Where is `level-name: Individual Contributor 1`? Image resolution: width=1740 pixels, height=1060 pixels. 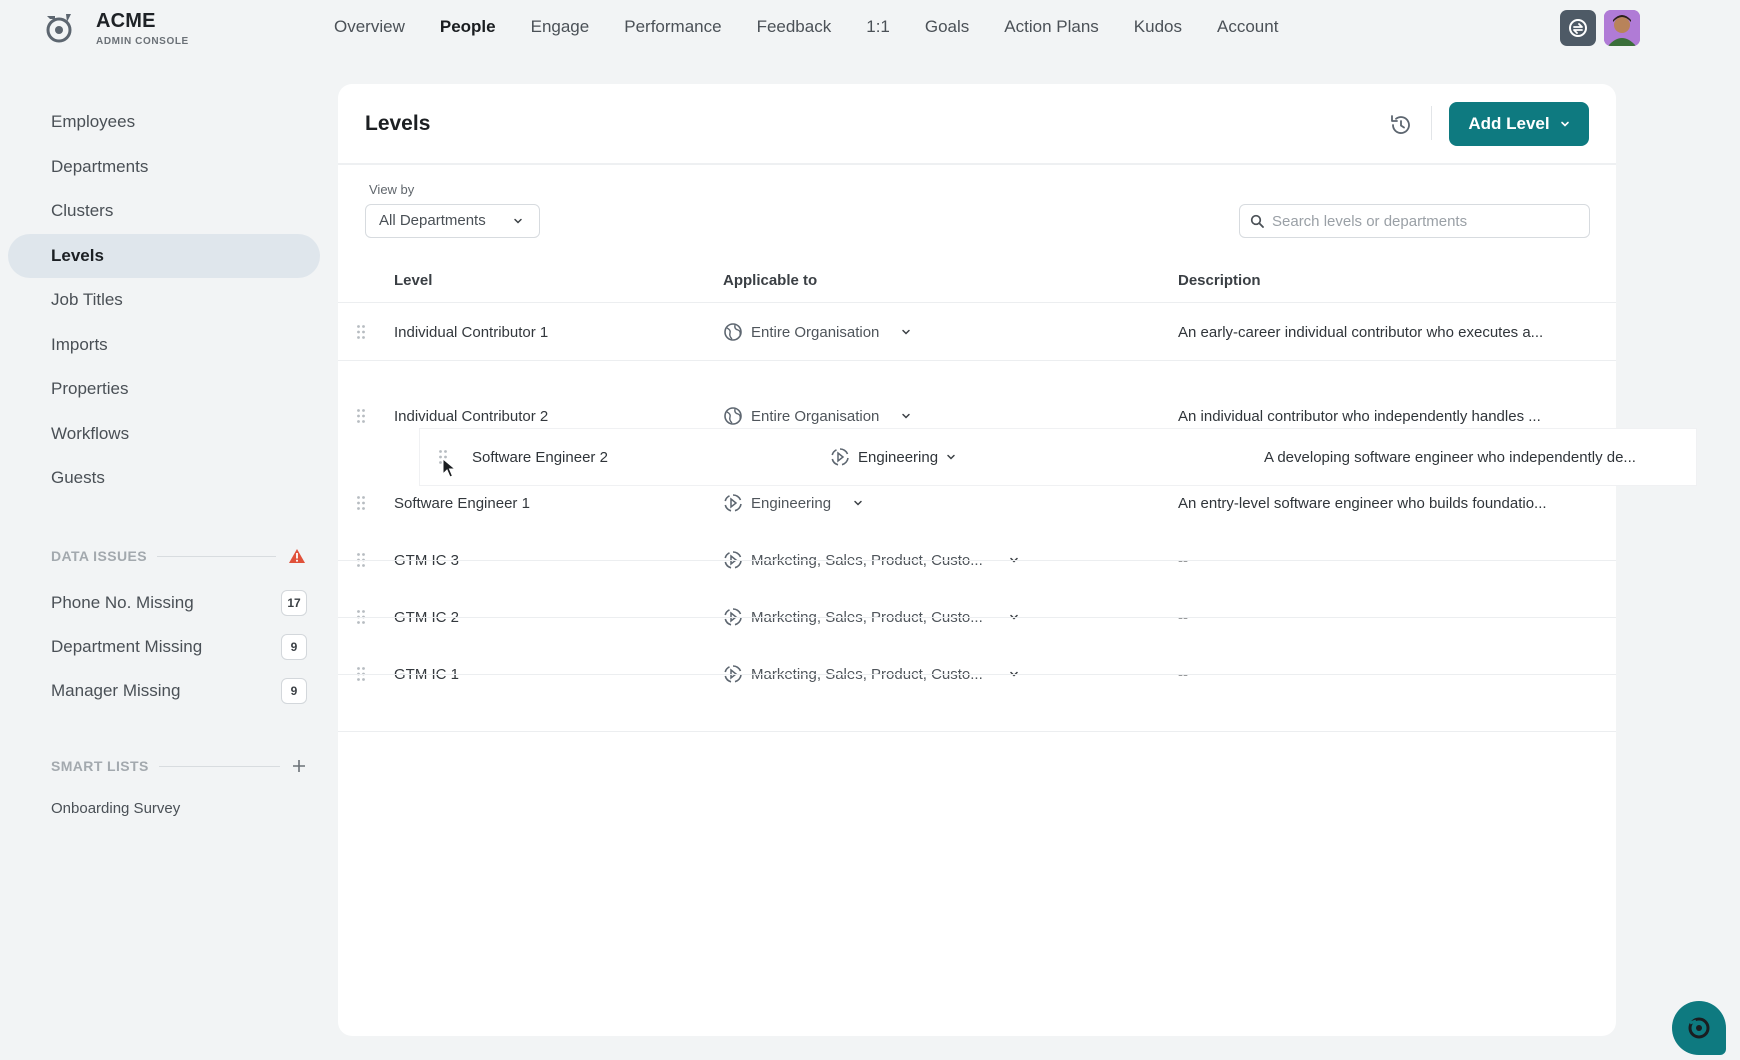 level-name: Individual Contributor 1 is located at coordinates (471, 332).